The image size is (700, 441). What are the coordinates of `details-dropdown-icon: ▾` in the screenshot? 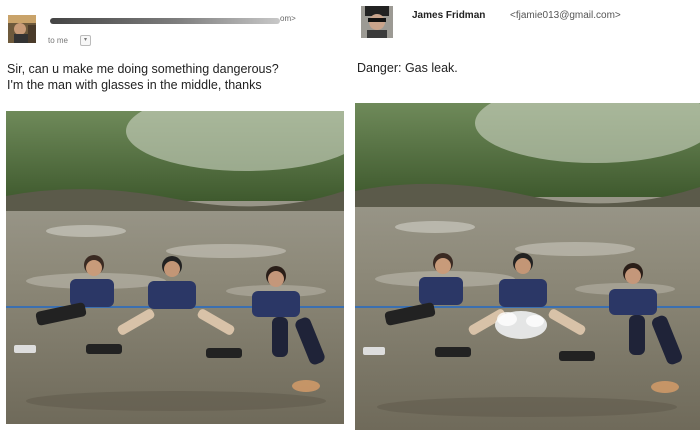 It's located at (85, 40).